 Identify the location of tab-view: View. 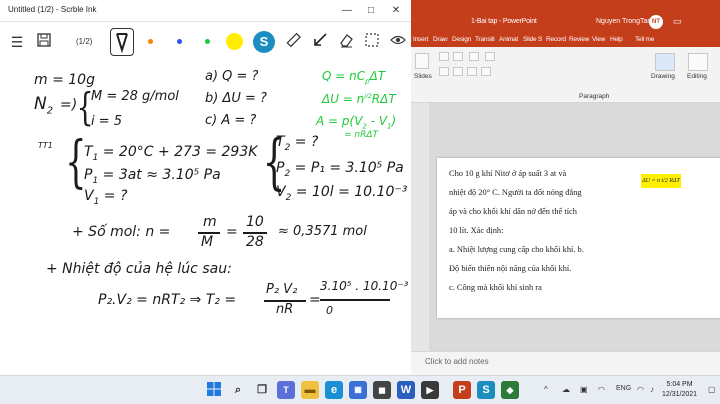
(598, 39).